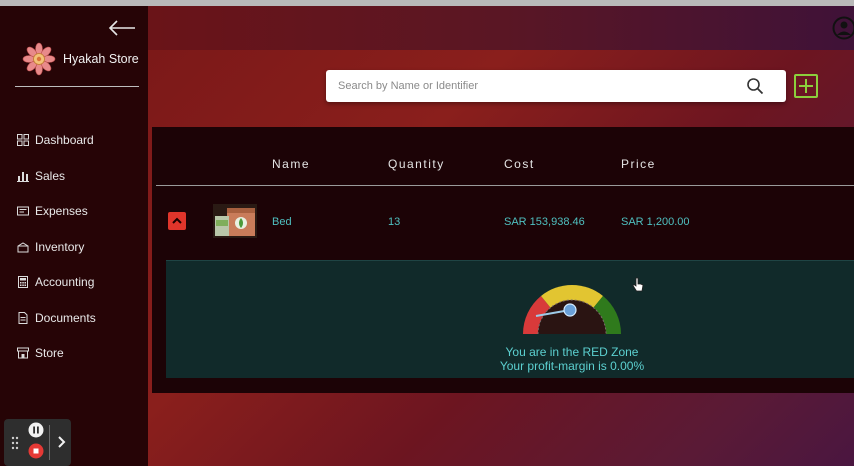 The image size is (854, 466). Describe the element at coordinates (282, 222) in the screenshot. I see `table-cell-name: Bed` at that location.